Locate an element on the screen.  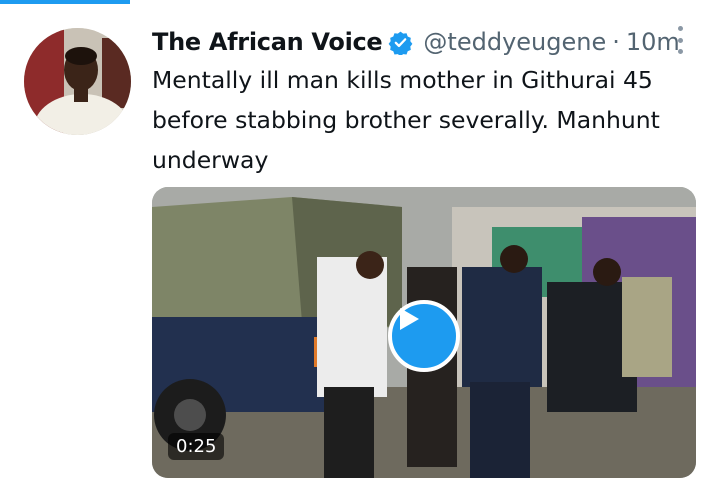
more-vertical-icon is located at coordinates (680, 40).